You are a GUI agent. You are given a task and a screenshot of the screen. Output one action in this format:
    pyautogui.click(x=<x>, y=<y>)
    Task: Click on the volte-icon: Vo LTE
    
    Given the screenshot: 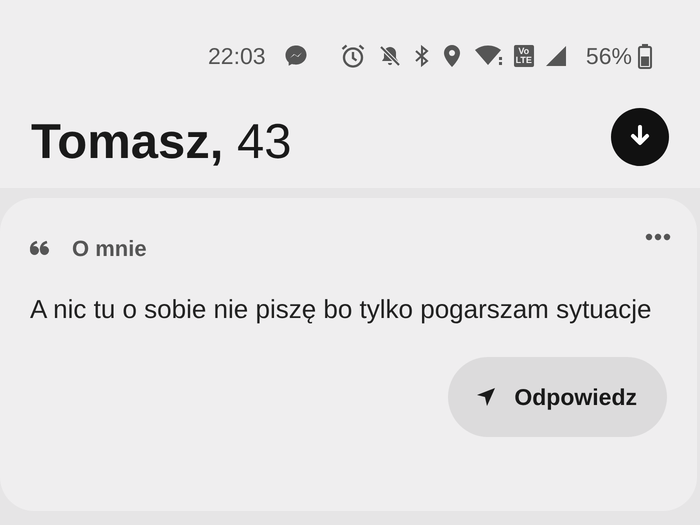 What is the action you would take?
    pyautogui.click(x=524, y=56)
    